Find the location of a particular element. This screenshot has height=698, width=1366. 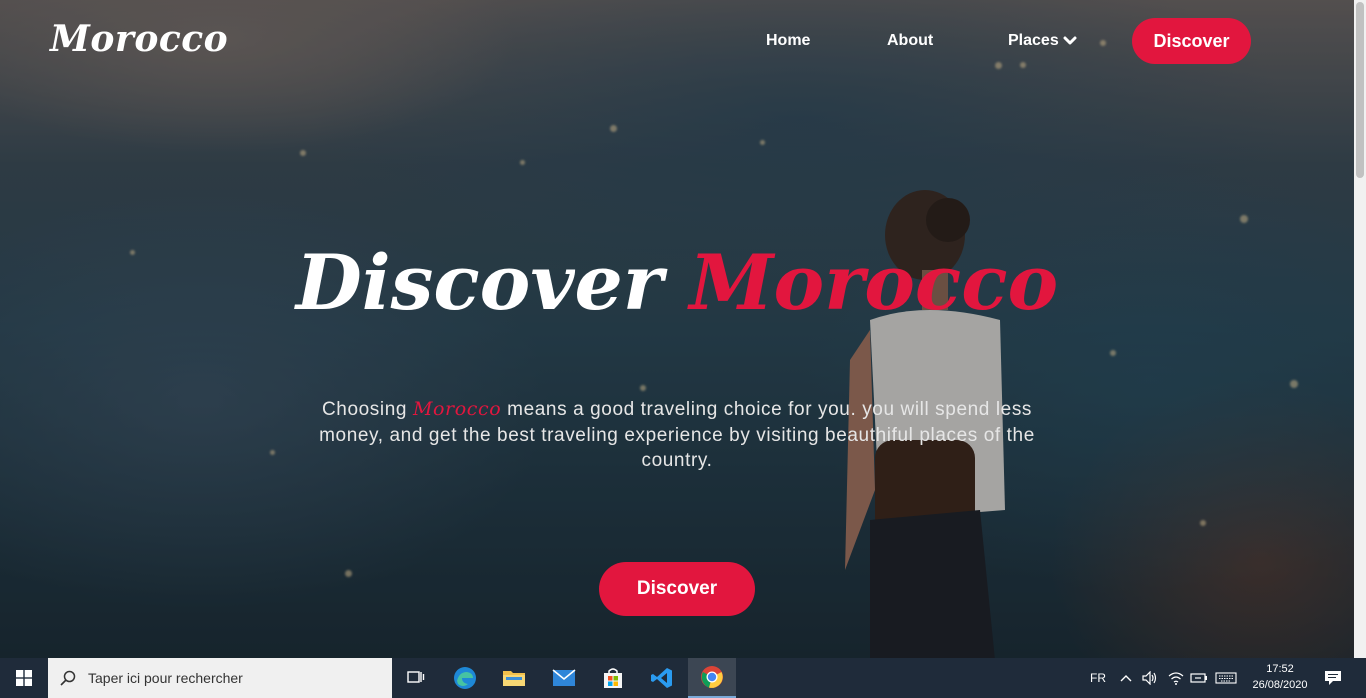

vscode-button is located at coordinates (662, 678).